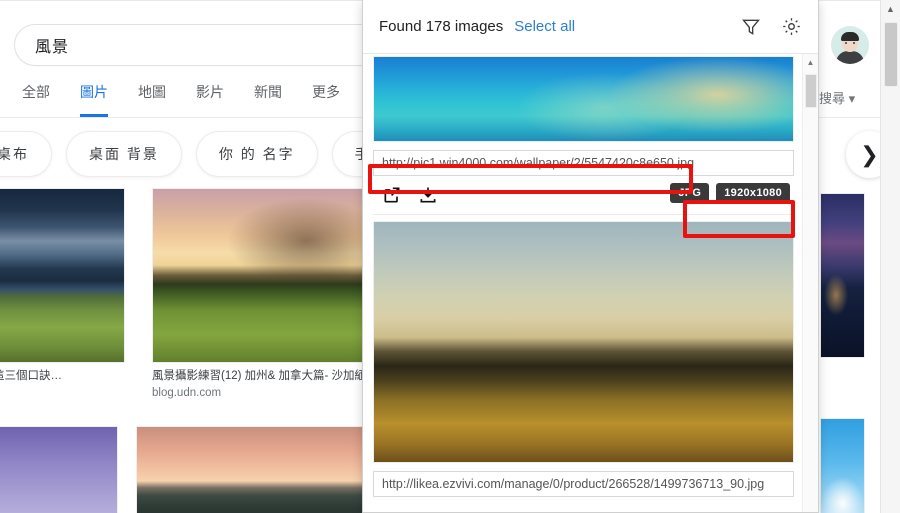 The height and width of the screenshot is (513, 900). Describe the element at coordinates (26, 154) in the screenshot. I see `chip-wallpaper: 桌布` at that location.